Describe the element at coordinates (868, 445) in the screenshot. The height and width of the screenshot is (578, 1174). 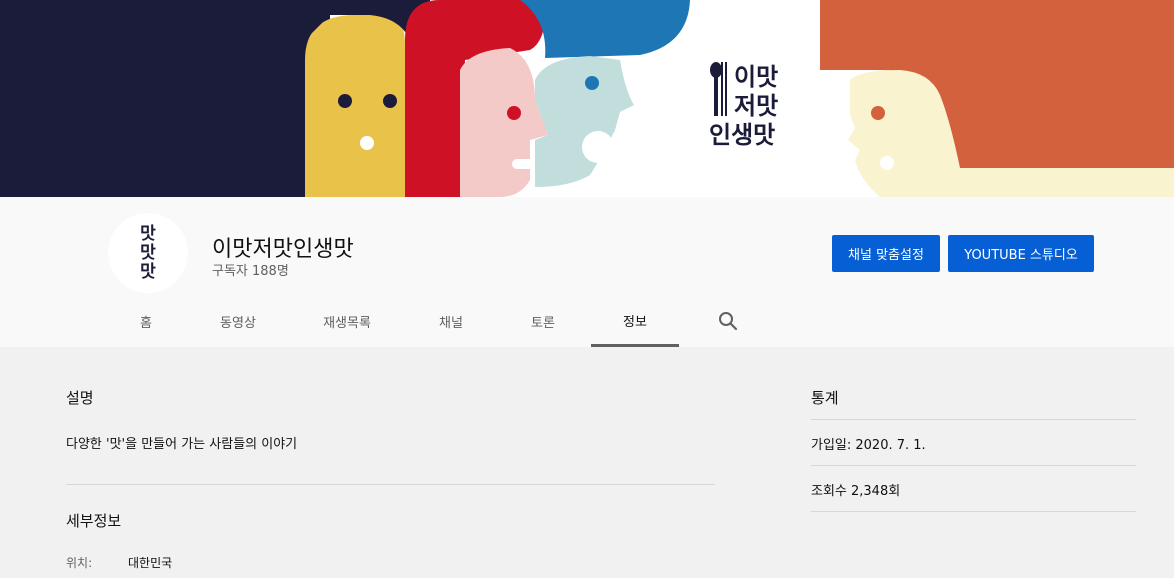
I see `joined-date: 가입일: 2020. 7. 1.` at that location.